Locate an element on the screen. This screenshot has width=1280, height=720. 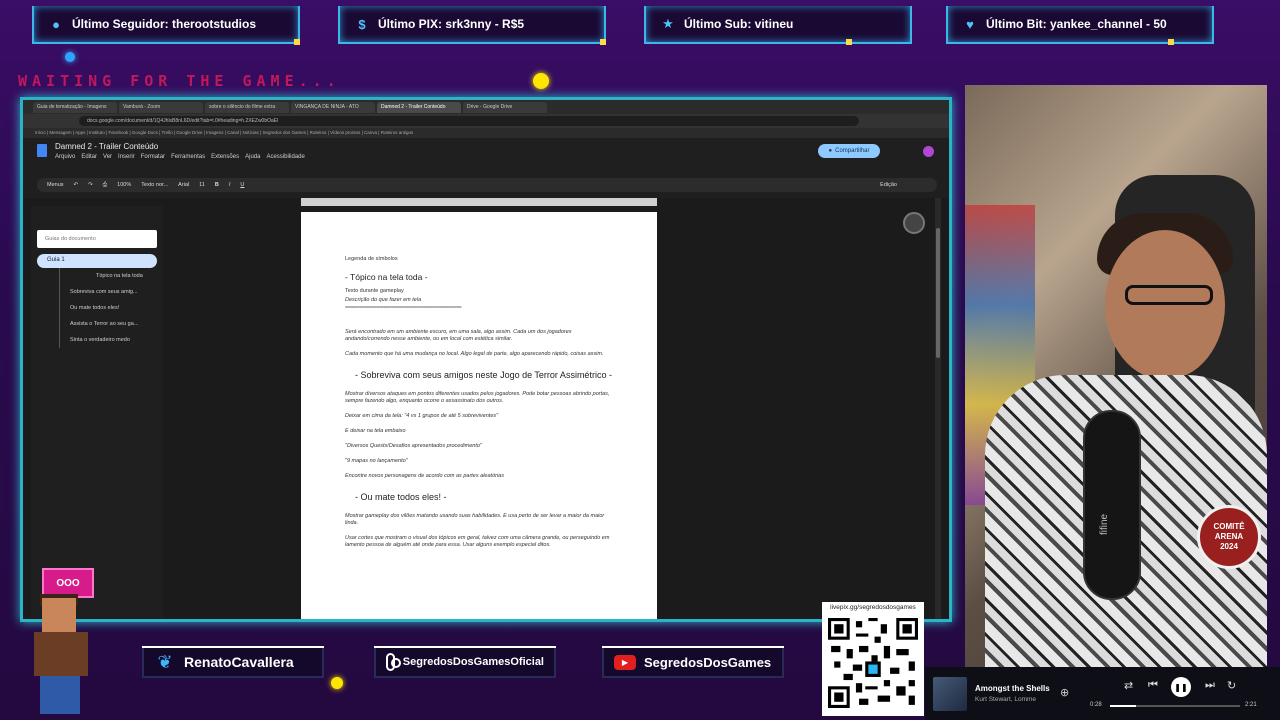
browser-tab: sobre o silêncio do filme extra is located at coordinates (247, 107).